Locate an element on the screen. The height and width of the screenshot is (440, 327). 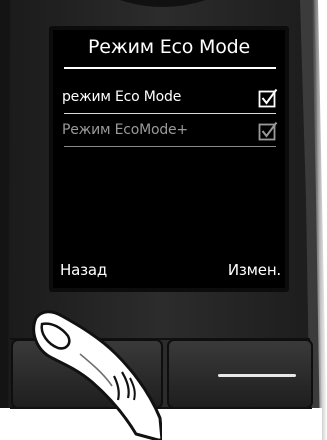
softkey-back-label: Назад is located at coordinates (83, 270).